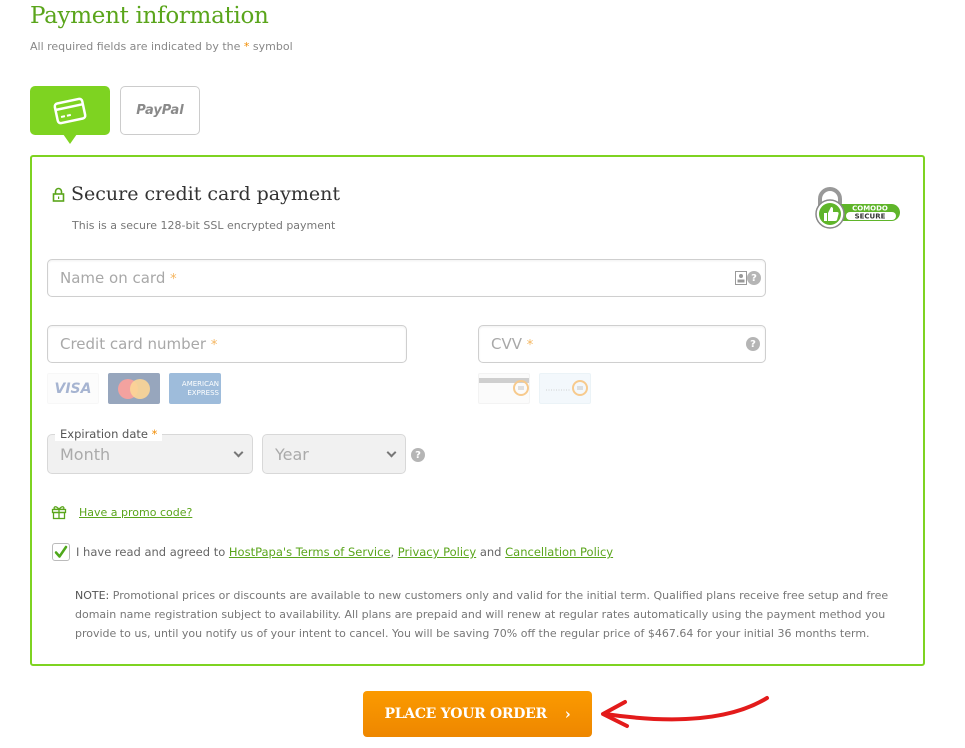  I want to click on comodo-secure-badge: COMODO SECURE, so click(857, 208).